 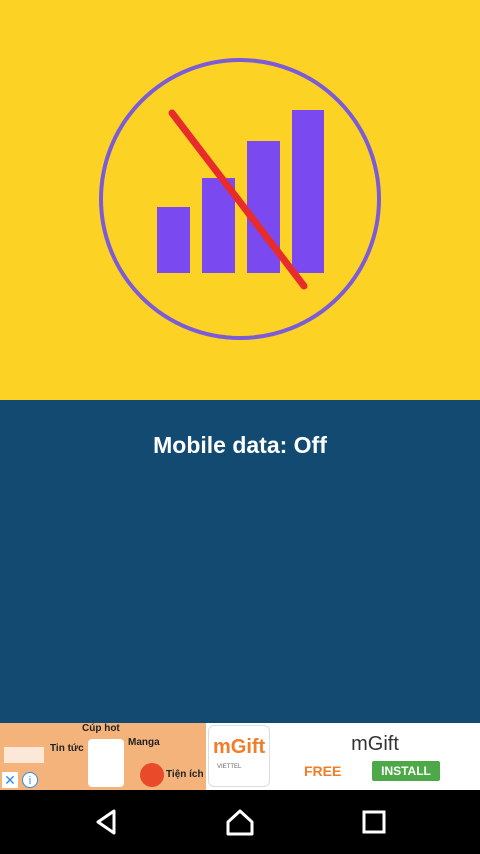 I want to click on ad-app-title: mGift, so click(x=375, y=744).